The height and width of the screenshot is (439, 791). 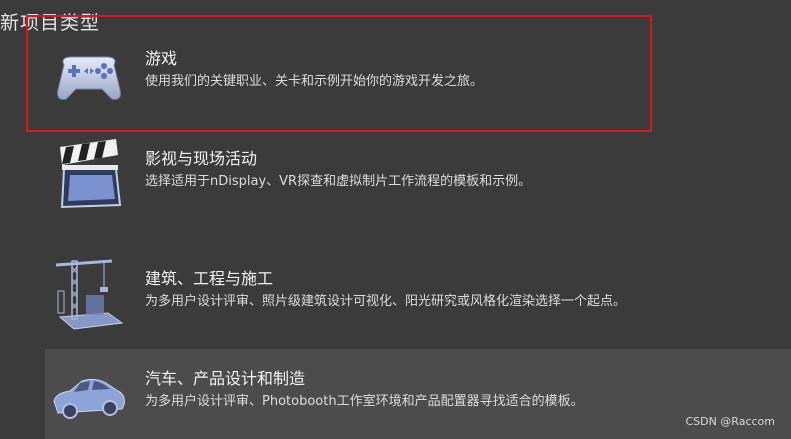 I want to click on category-architecture-title: 建筑、工程与施工, so click(x=209, y=278).